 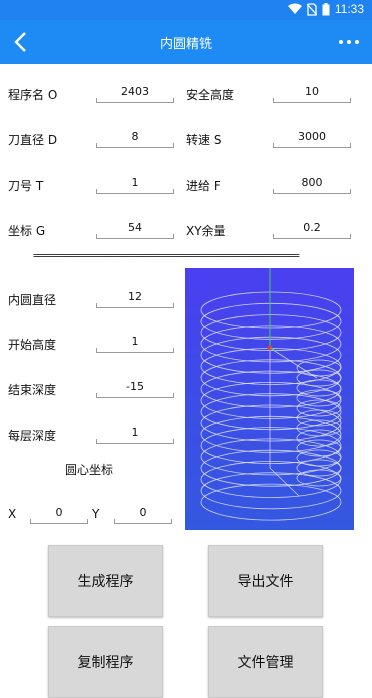 I want to click on safe-height-label: 安全高度, so click(x=210, y=95).